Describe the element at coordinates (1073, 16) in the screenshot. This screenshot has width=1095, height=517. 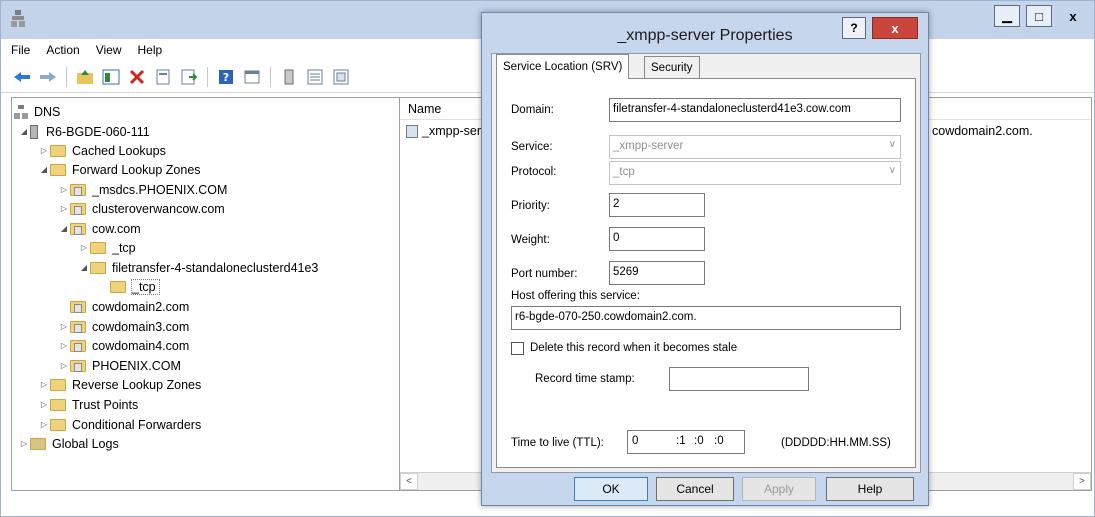
I see `close-window-button: x` at that location.